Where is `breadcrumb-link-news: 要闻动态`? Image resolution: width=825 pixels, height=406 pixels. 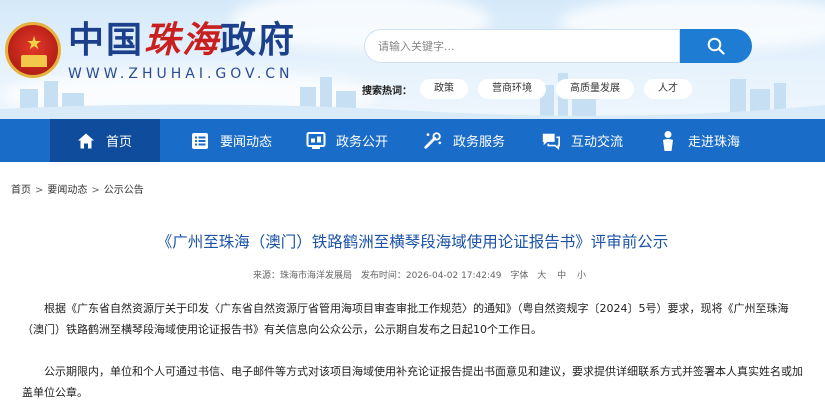 breadcrumb-link-news: 要闻动态 is located at coordinates (67, 190).